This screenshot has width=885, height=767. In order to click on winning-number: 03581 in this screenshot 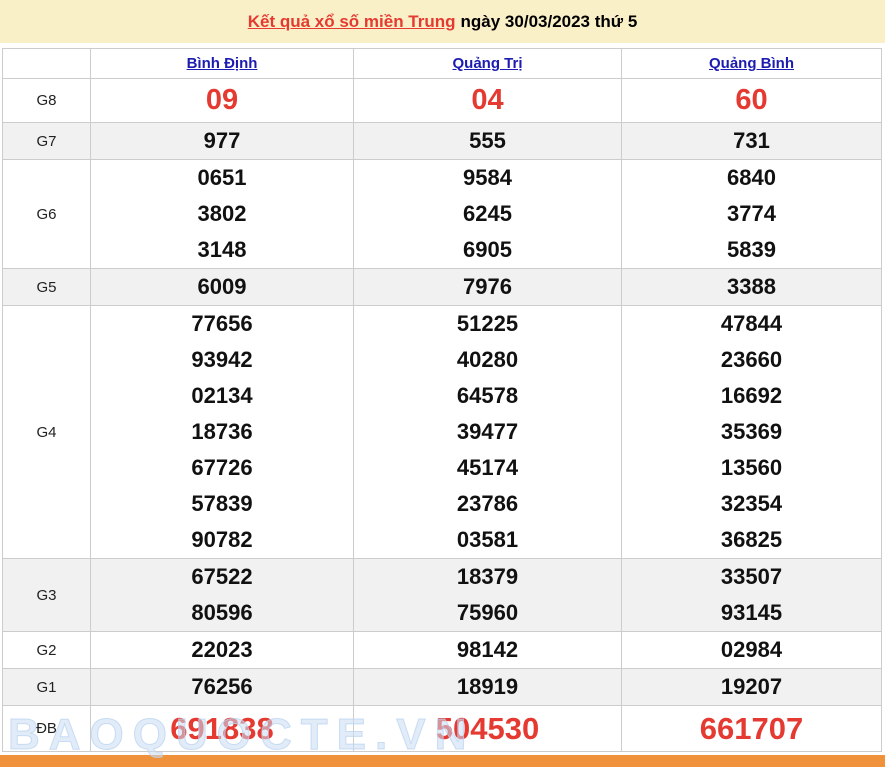, I will do `click(487, 539)`.